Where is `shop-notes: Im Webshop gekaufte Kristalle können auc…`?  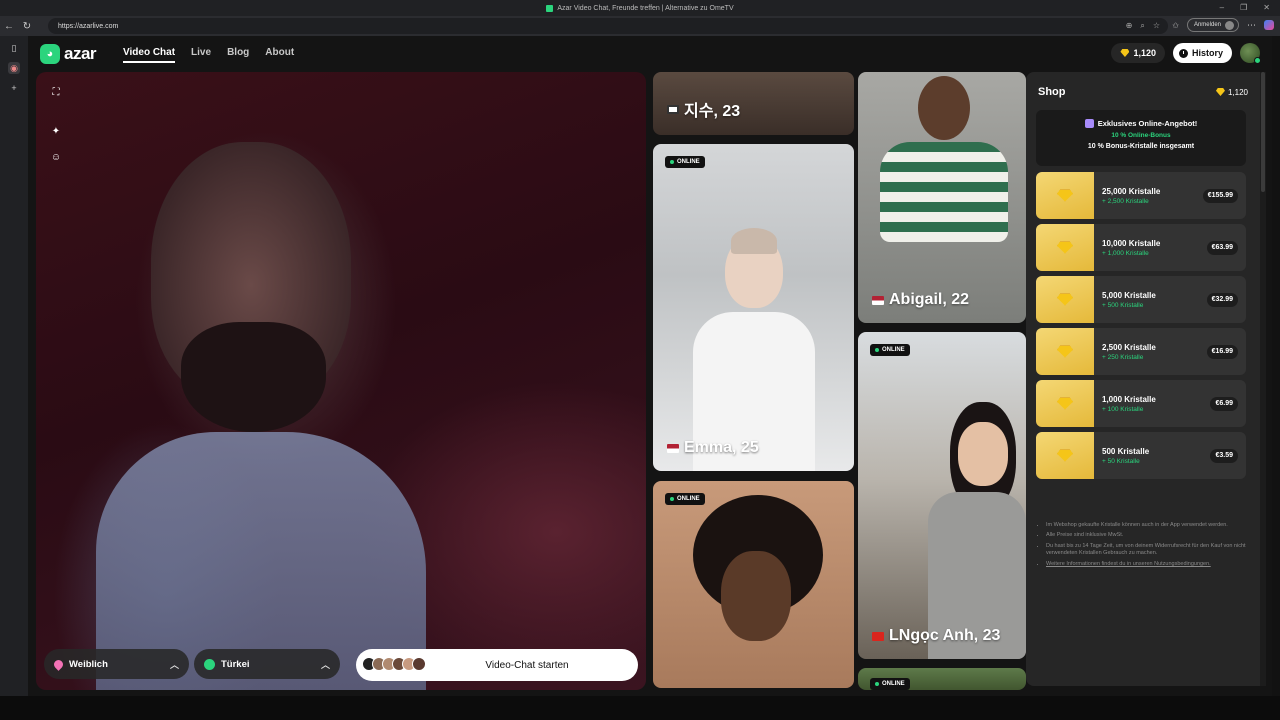
shop-notes: Im Webshop gekaufte Kristalle können auc… is located at coordinates (1143, 546).